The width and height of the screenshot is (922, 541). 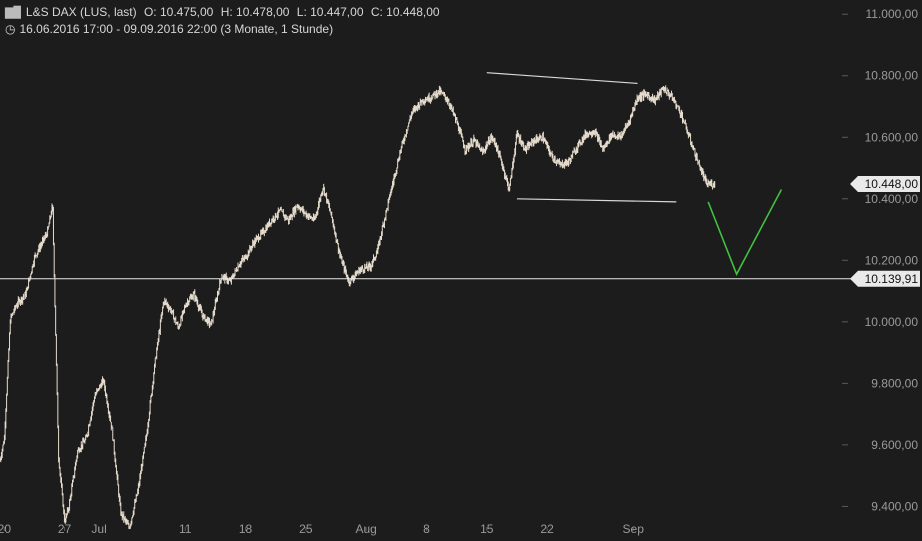 What do you see at coordinates (892, 14) in the screenshot?
I see `y-tick-label: 11.000,00` at bounding box center [892, 14].